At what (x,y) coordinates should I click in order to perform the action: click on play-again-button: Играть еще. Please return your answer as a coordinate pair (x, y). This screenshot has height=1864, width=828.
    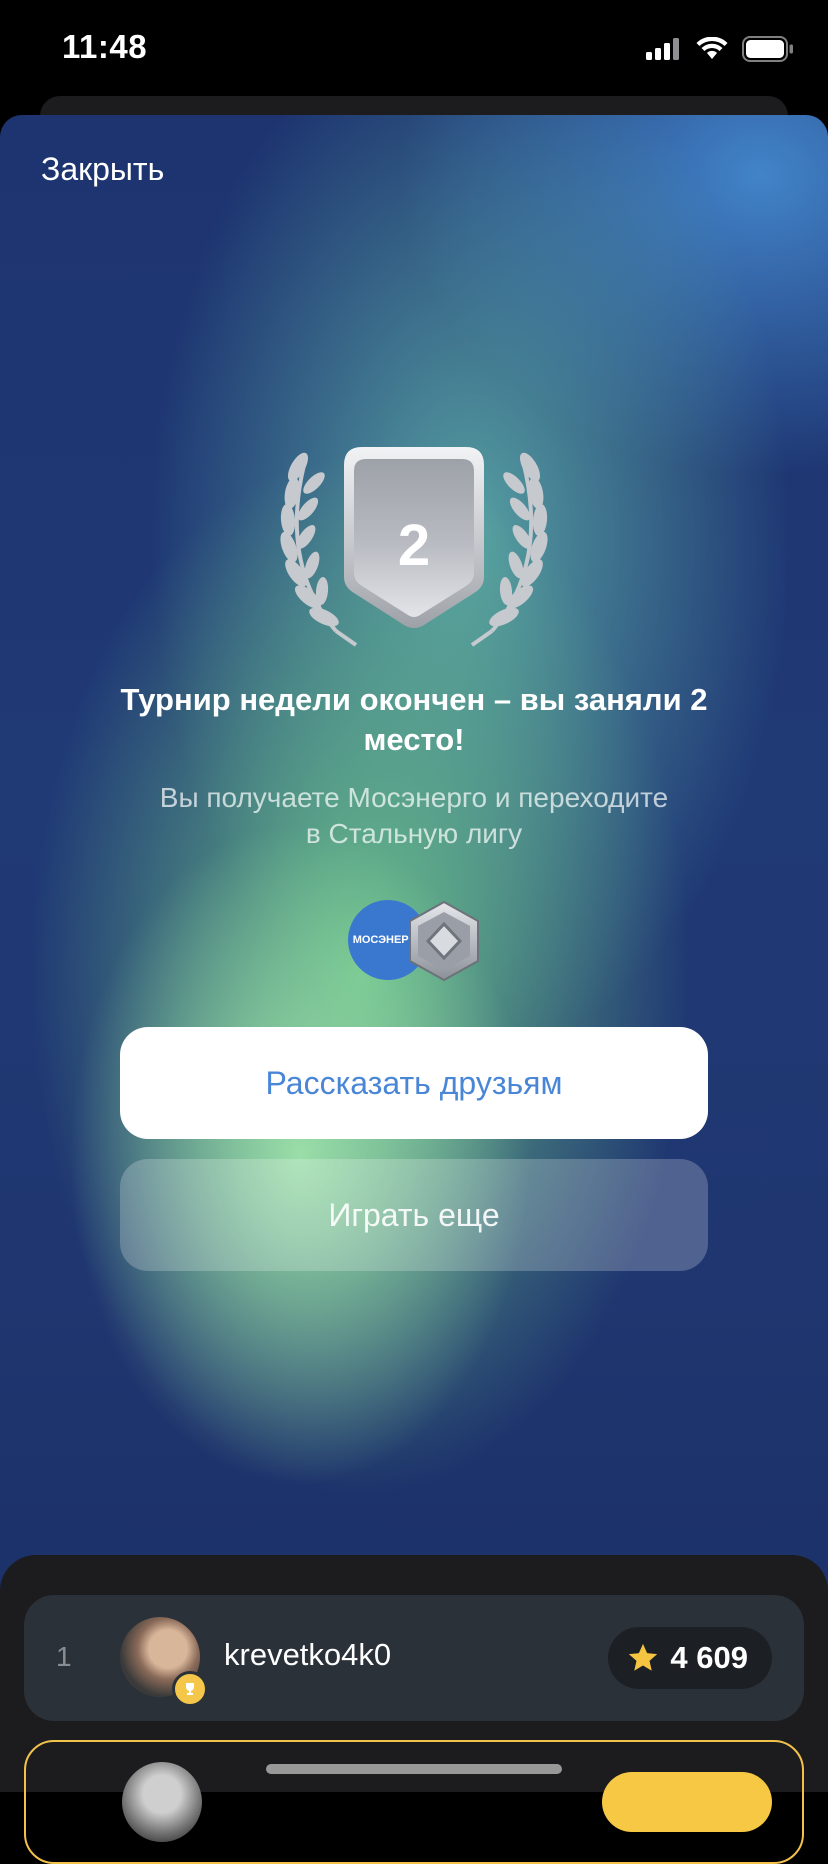
    Looking at the image, I should click on (414, 1215).